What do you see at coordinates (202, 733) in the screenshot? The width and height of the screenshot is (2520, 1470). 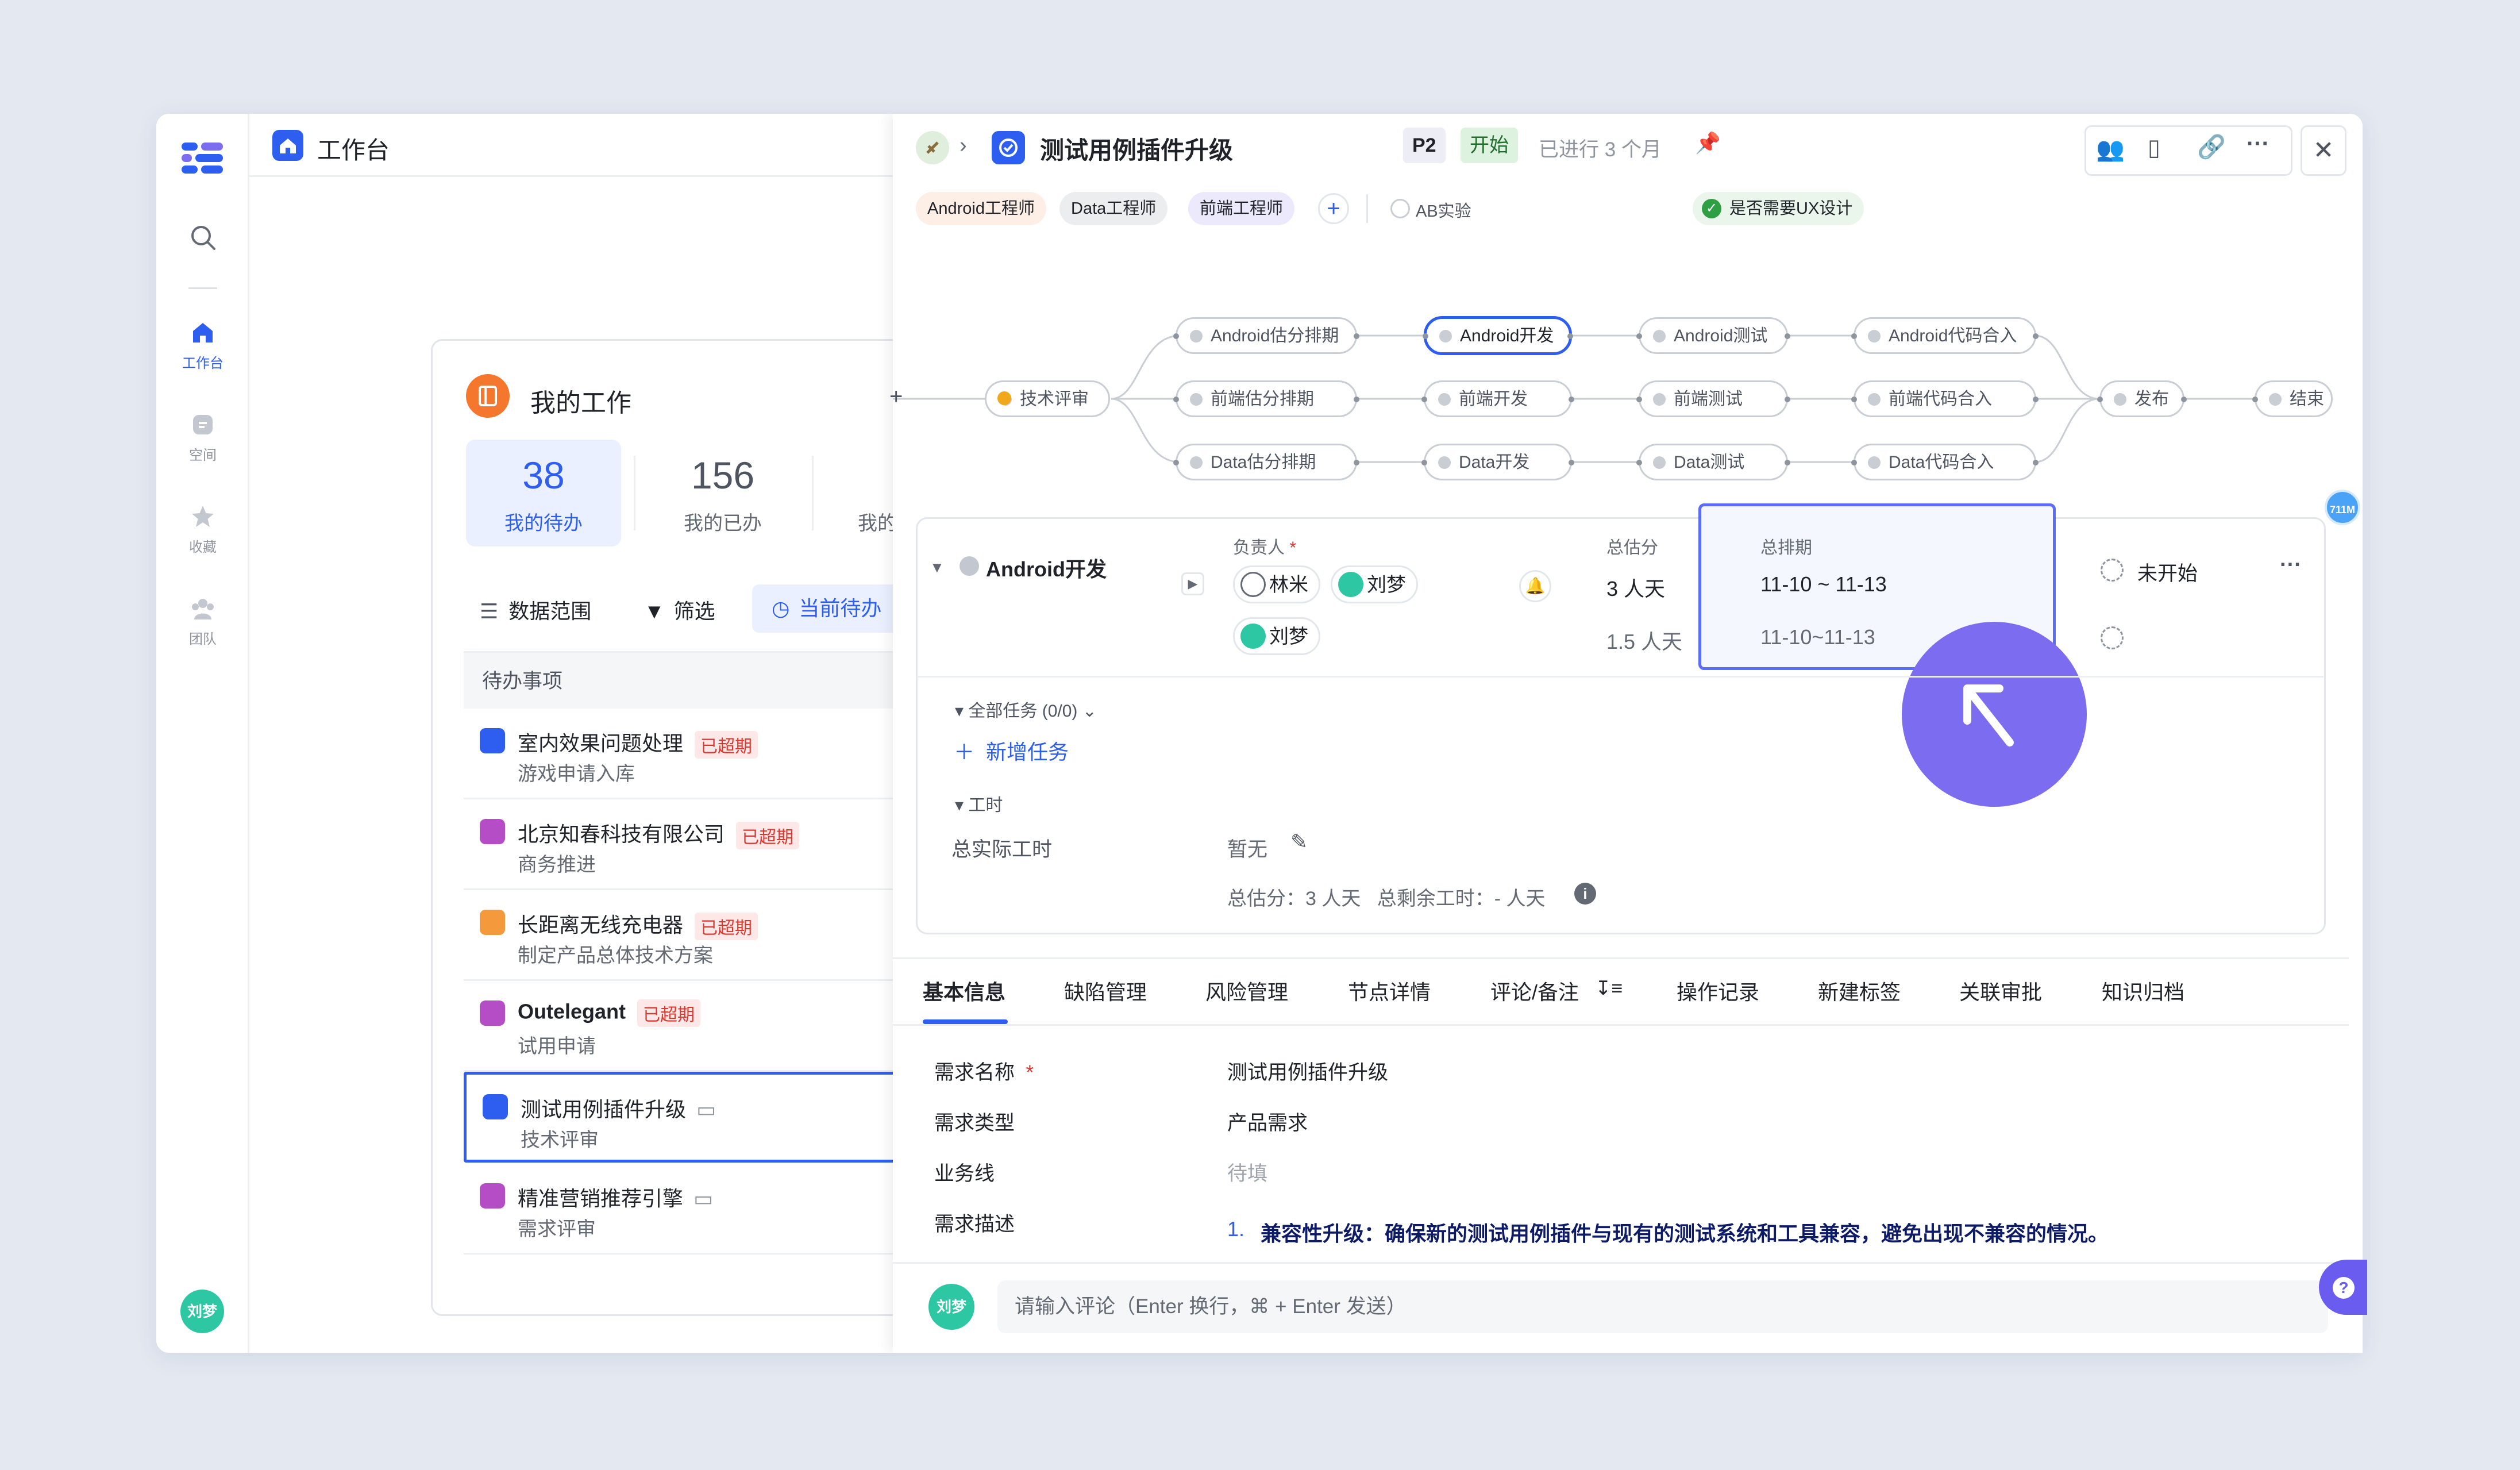 I see `left-nav: 工作台 空间 收藏 团队 刘梦` at bounding box center [202, 733].